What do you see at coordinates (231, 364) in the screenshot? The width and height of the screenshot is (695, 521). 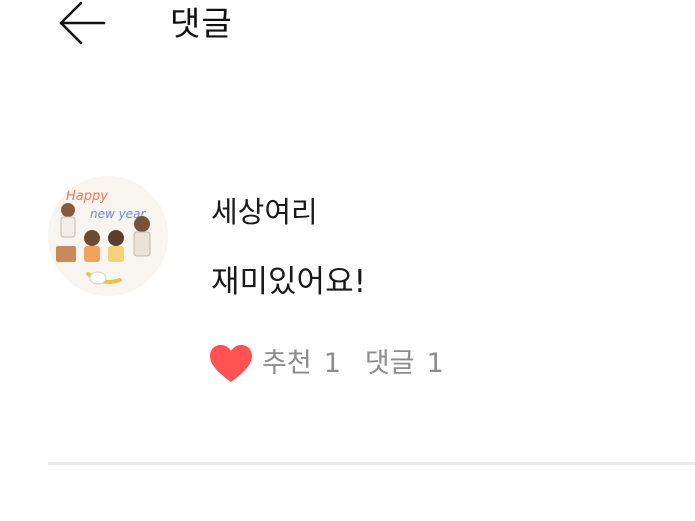 I see `heart-icon` at bounding box center [231, 364].